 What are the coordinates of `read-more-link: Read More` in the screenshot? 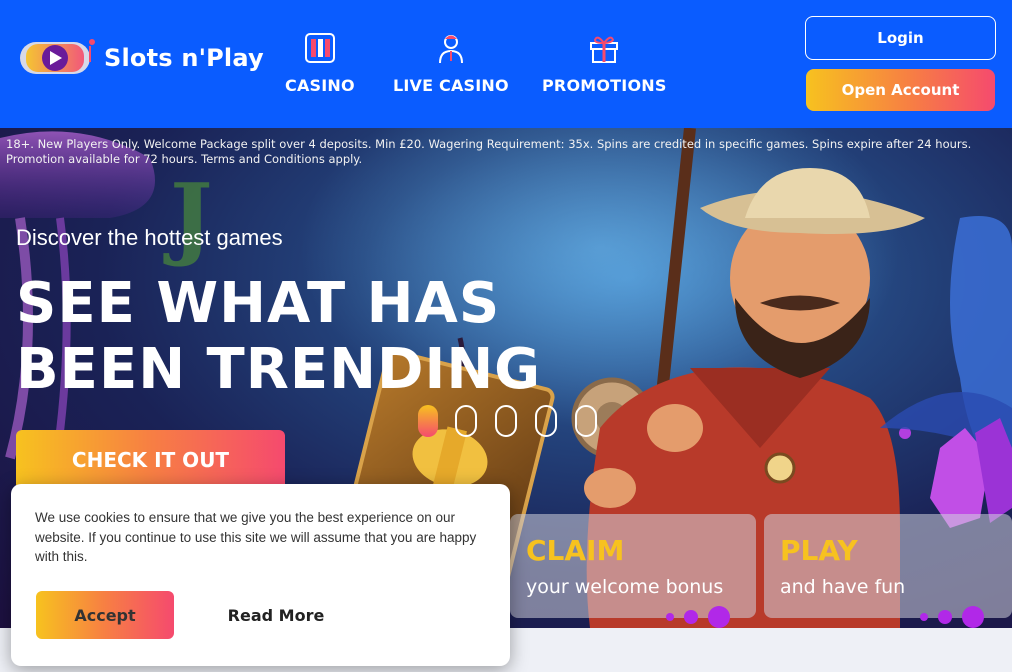 It's located at (276, 615).